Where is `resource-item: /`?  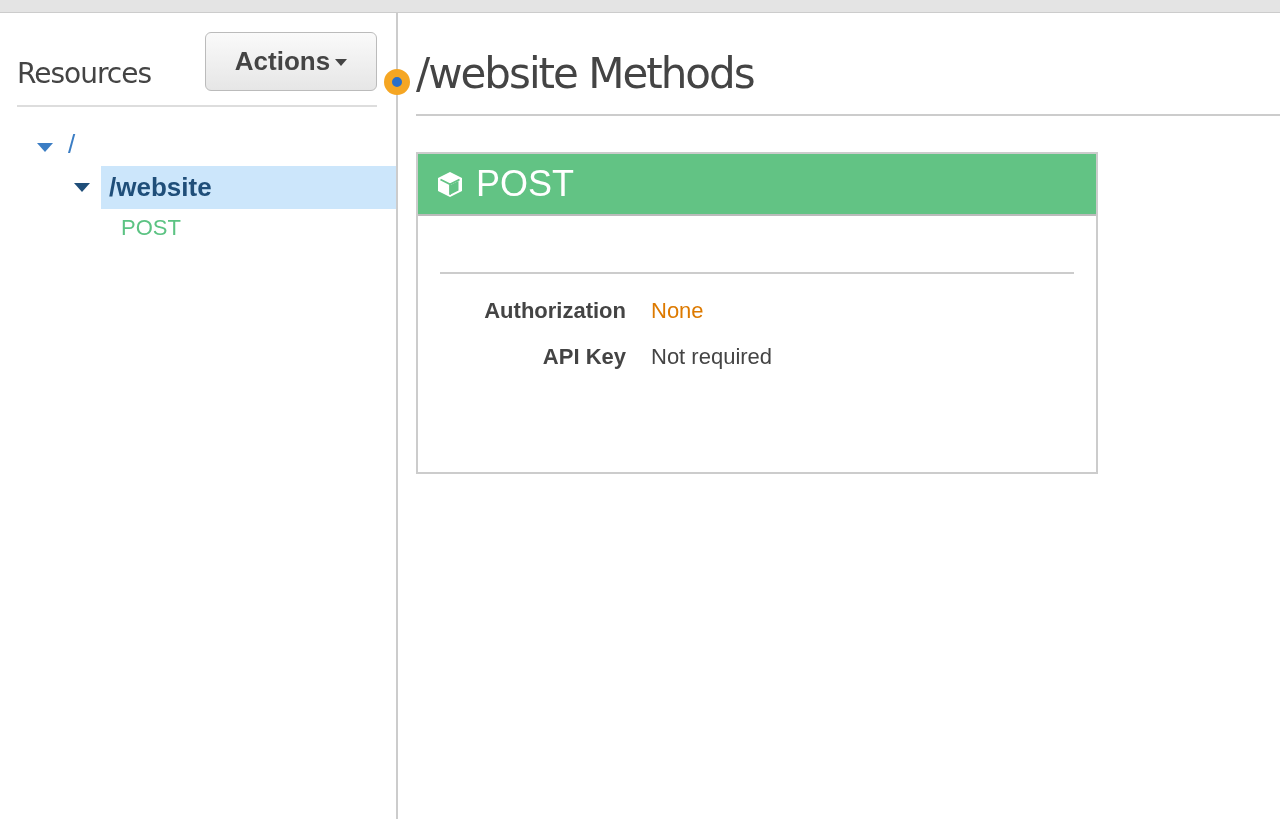 resource-item: / is located at coordinates (74, 147).